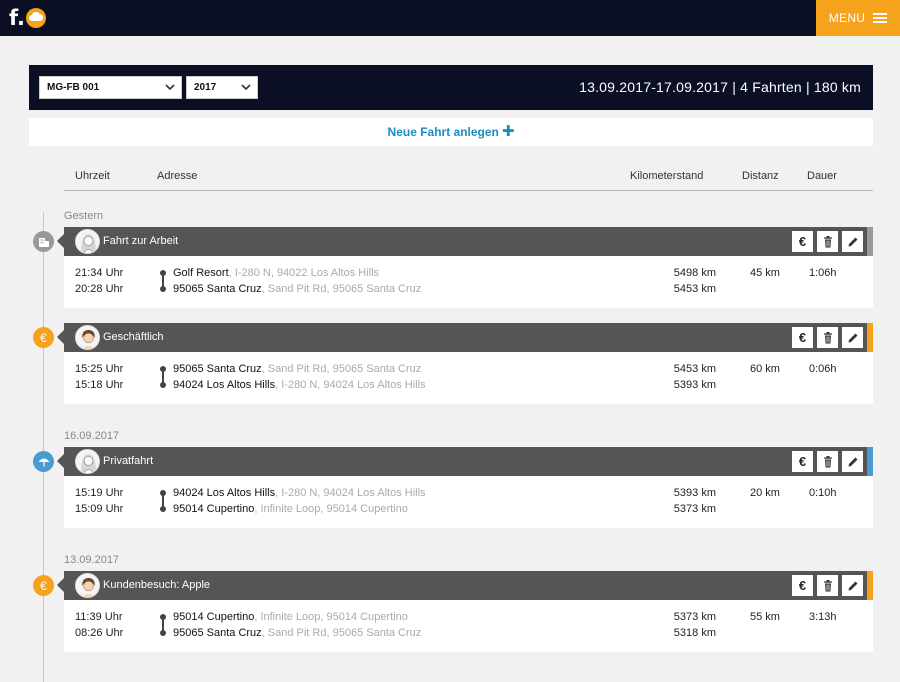 The height and width of the screenshot is (682, 900). Describe the element at coordinates (35, 18) in the screenshot. I see `cloud-icon` at that location.